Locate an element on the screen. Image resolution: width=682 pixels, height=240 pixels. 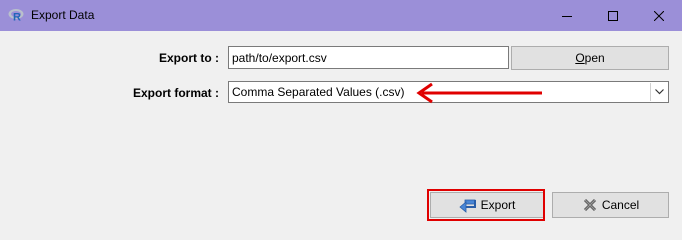
export-path-input is located at coordinates (368, 57).